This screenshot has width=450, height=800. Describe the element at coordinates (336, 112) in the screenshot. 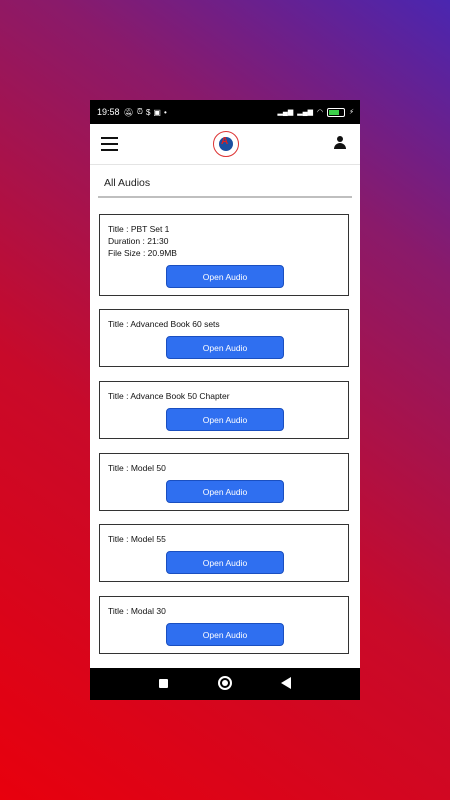

I see `battery-icon` at that location.